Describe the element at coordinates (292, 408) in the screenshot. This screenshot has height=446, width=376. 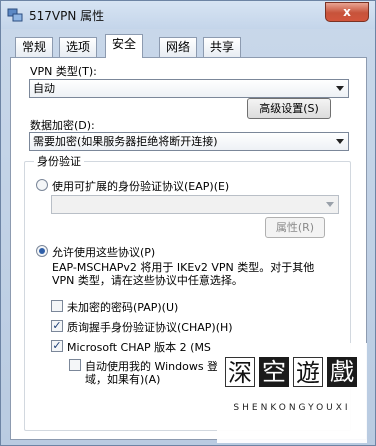
I see `watermark-text: SHENKONGYOUXI` at that location.